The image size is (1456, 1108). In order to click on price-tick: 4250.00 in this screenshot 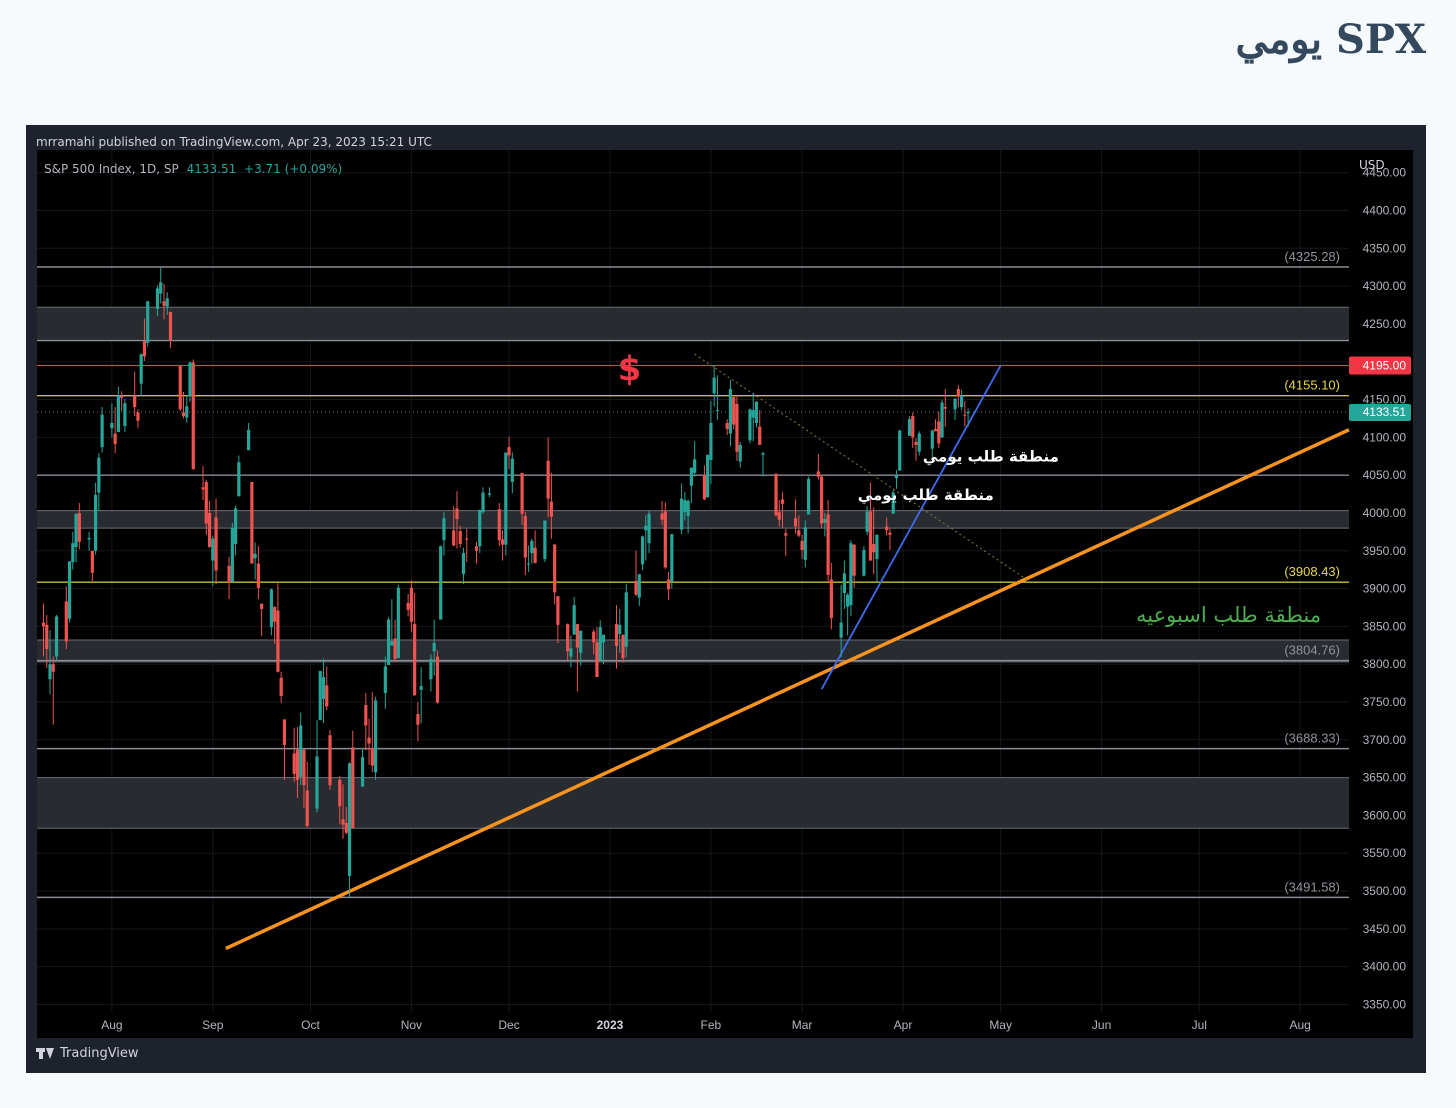, I will do `click(1385, 324)`.